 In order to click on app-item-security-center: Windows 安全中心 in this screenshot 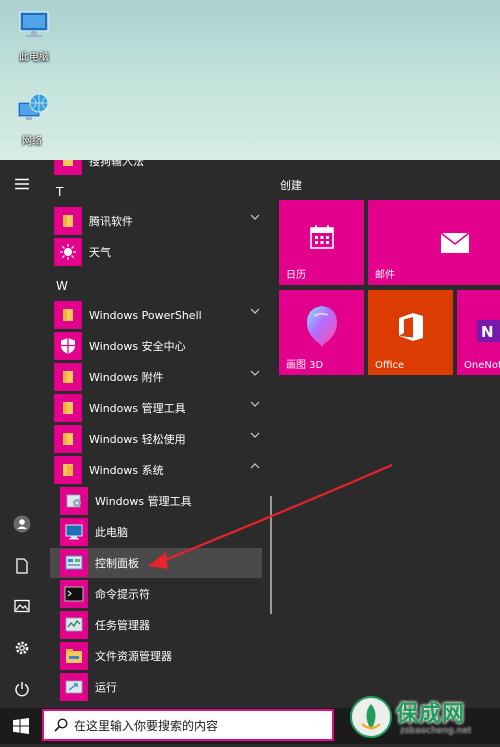, I will do `click(160, 346)`.